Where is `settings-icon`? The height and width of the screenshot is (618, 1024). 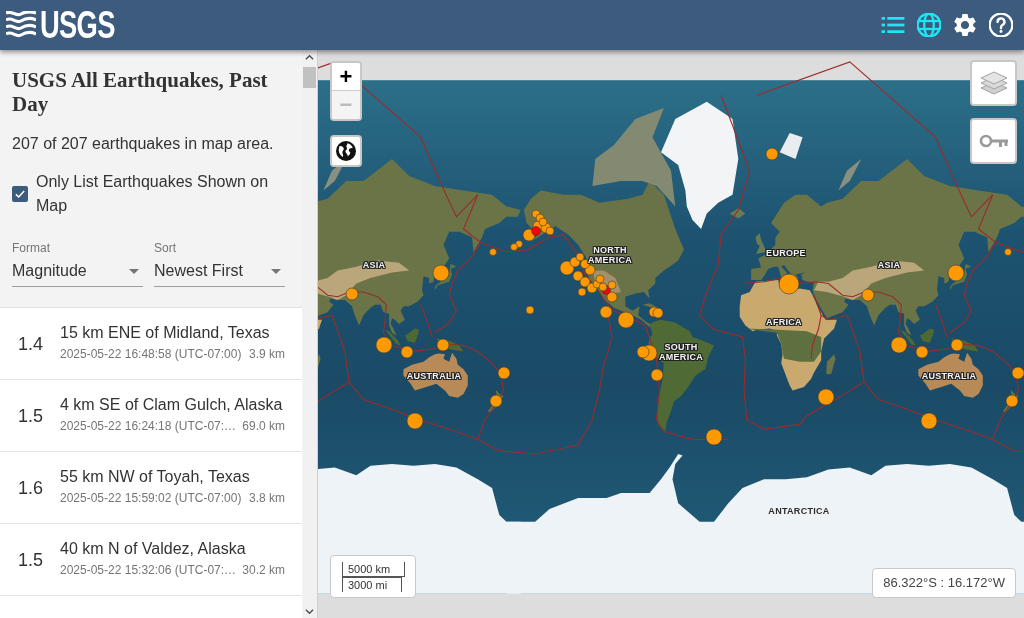
settings-icon is located at coordinates (965, 25).